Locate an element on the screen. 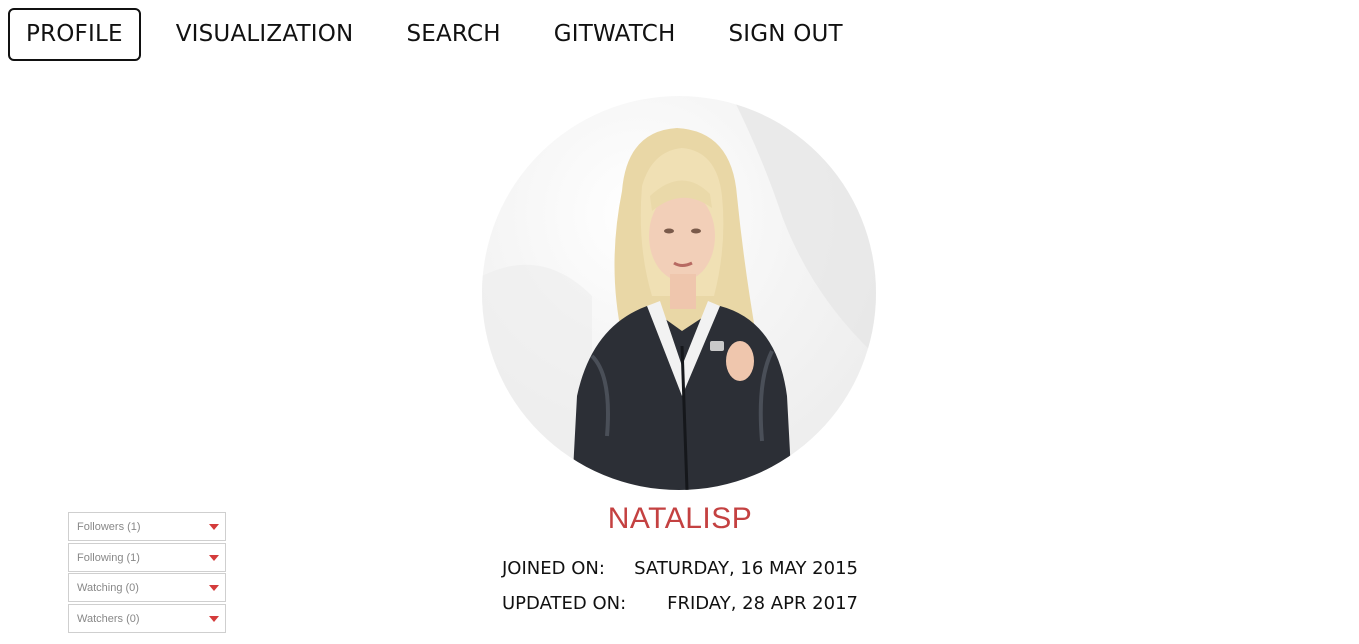 Image resolution: width=1359 pixels, height=644 pixels. joined-row: JOINED ON: SATURDAY, 16 MAY 2015 is located at coordinates (680, 568).